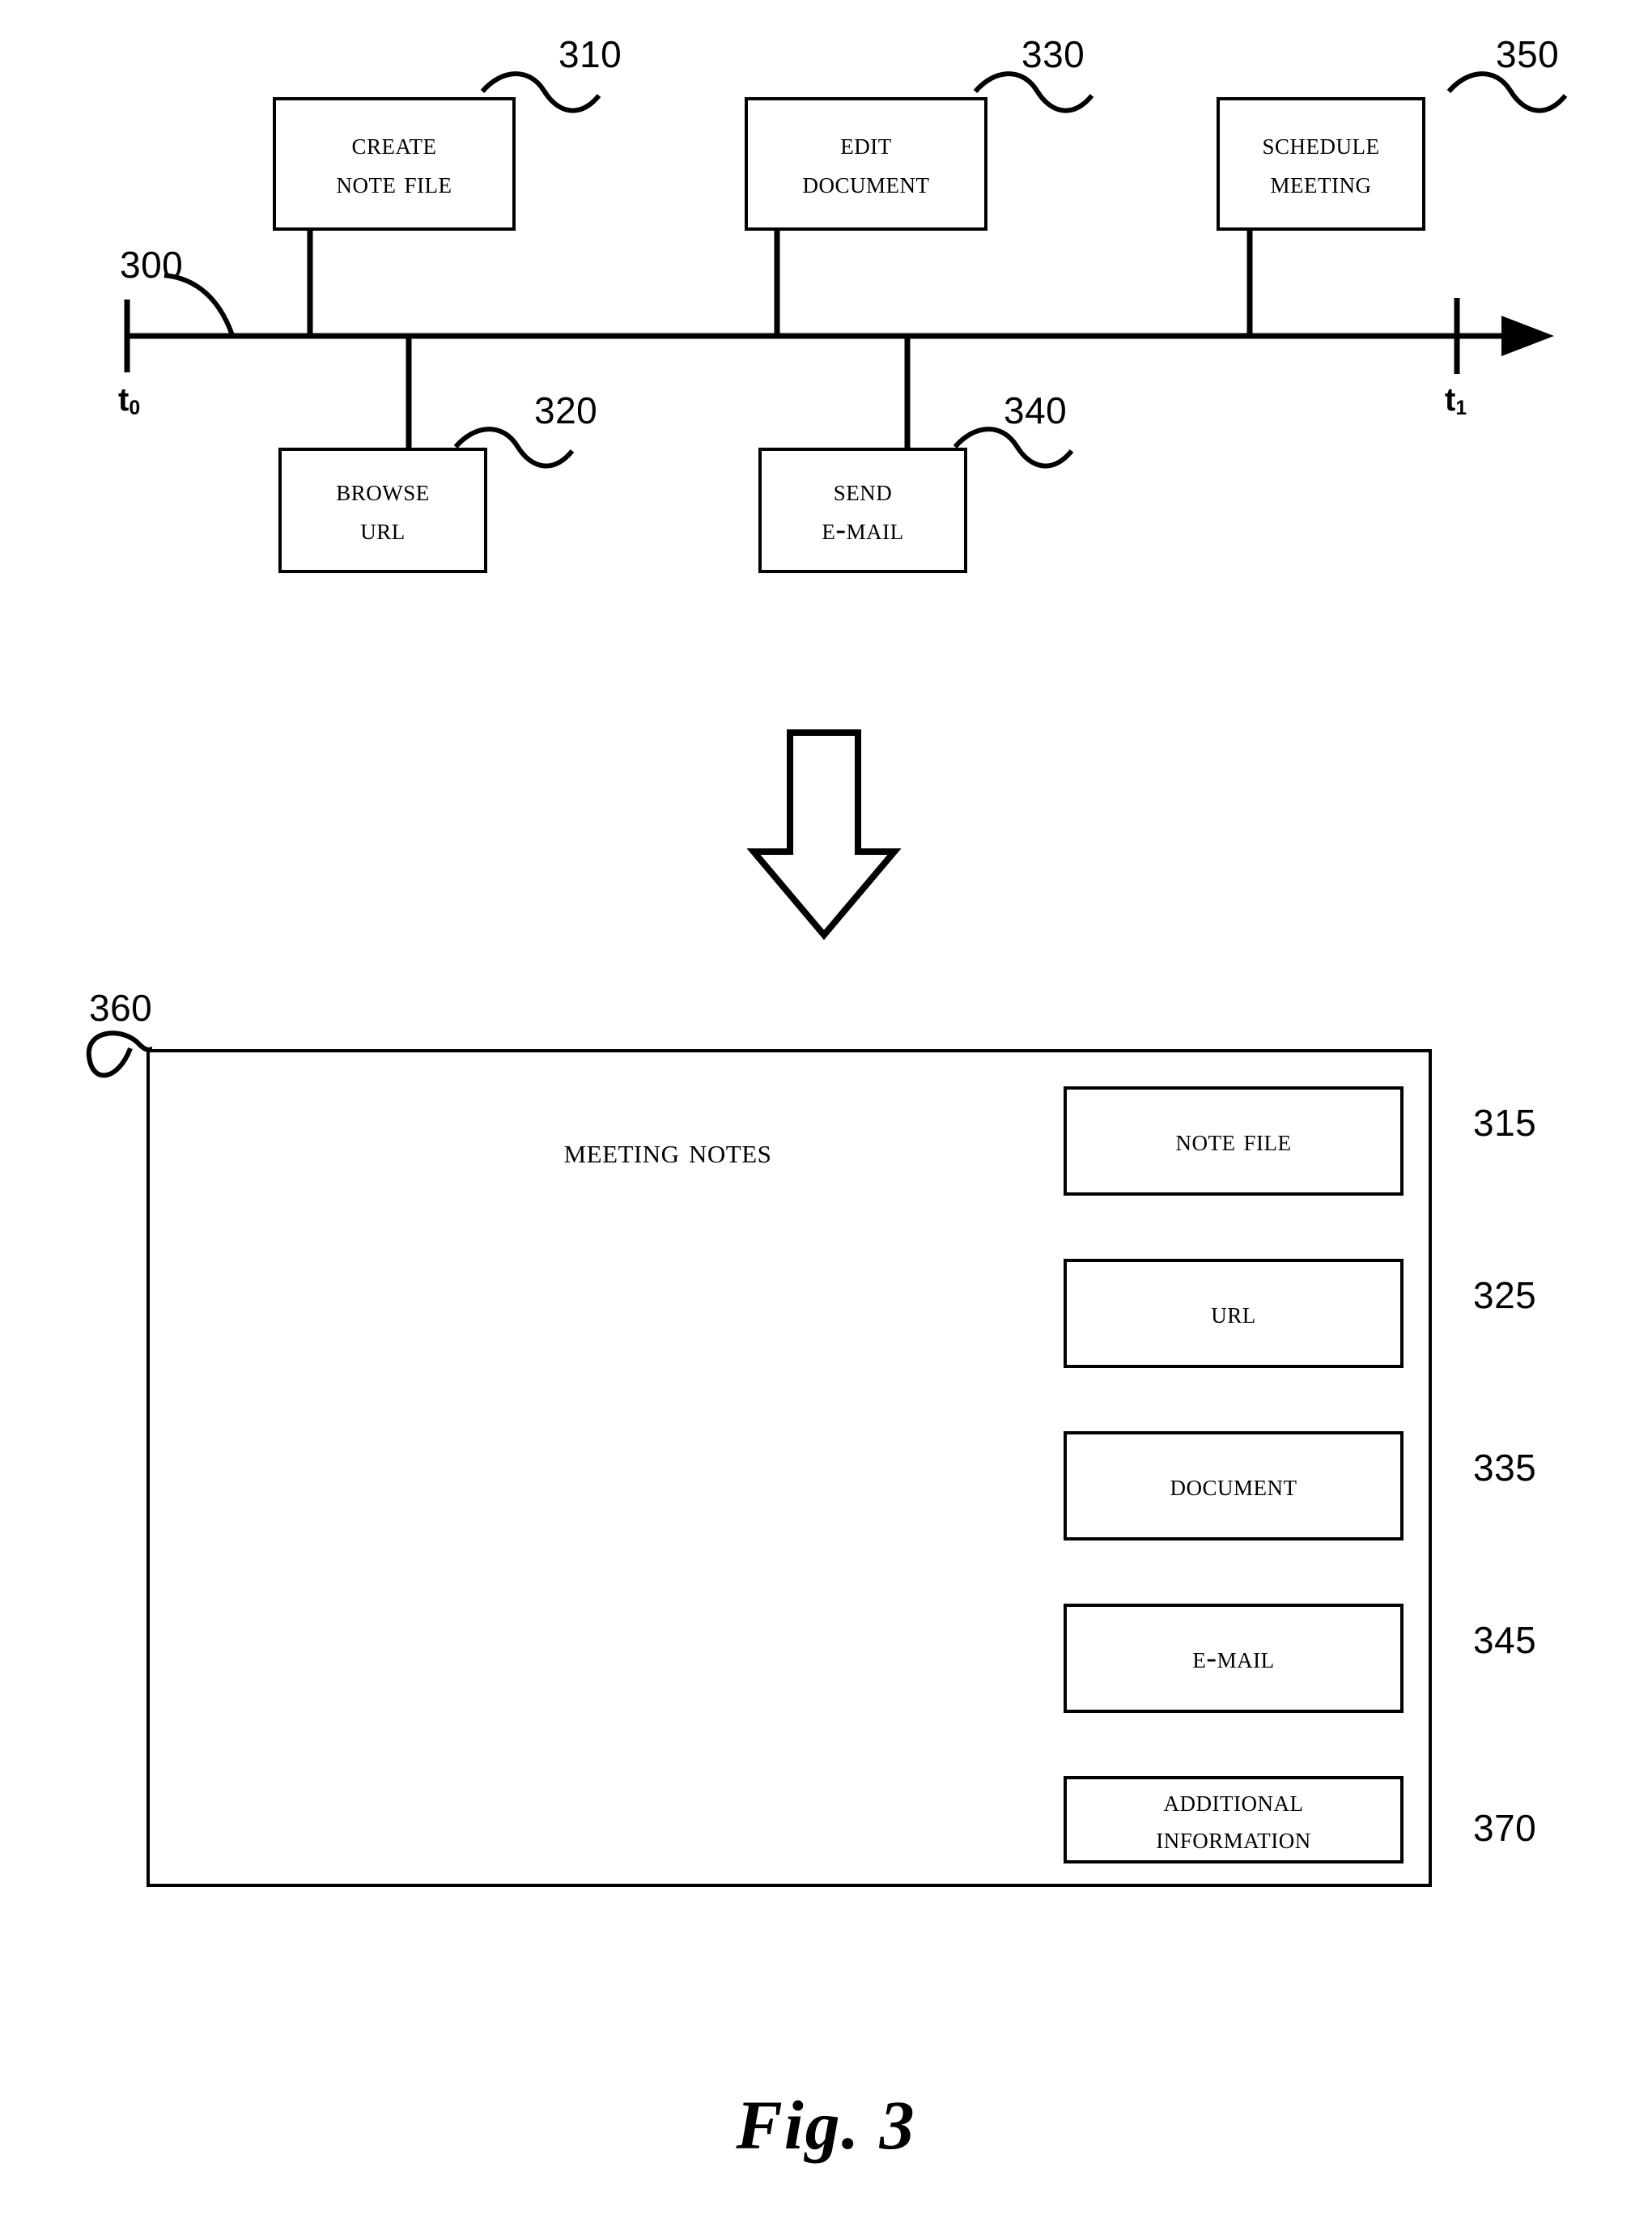  What do you see at coordinates (1456, 401) in the screenshot?
I see `axis-label-t1: t1` at bounding box center [1456, 401].